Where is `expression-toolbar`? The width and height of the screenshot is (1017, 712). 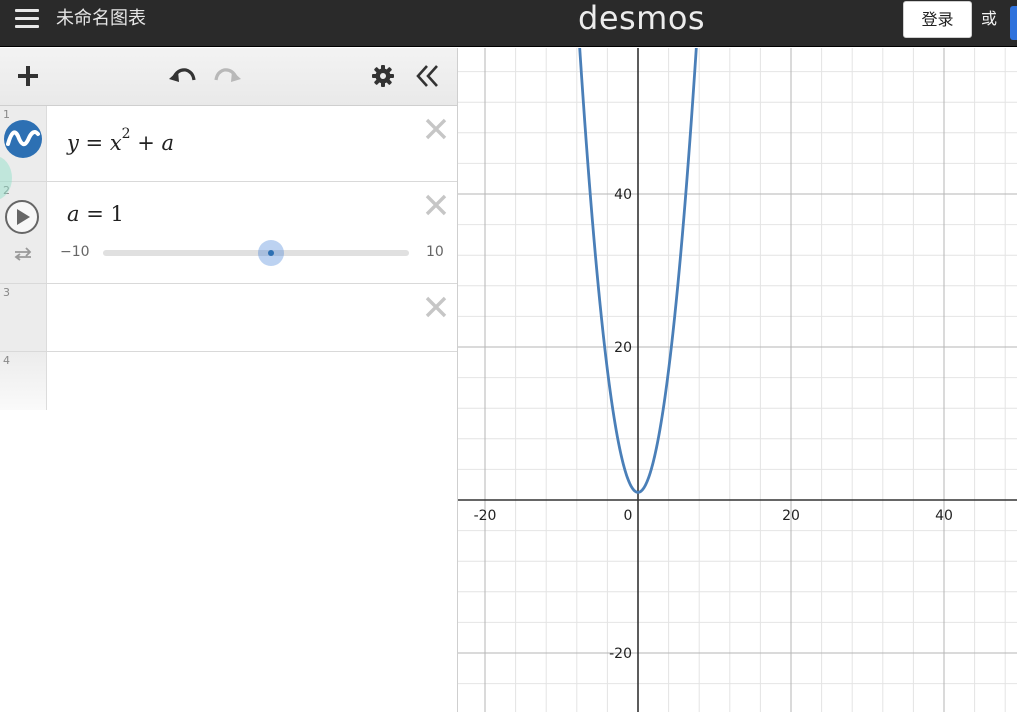
expression-toolbar is located at coordinates (228, 77).